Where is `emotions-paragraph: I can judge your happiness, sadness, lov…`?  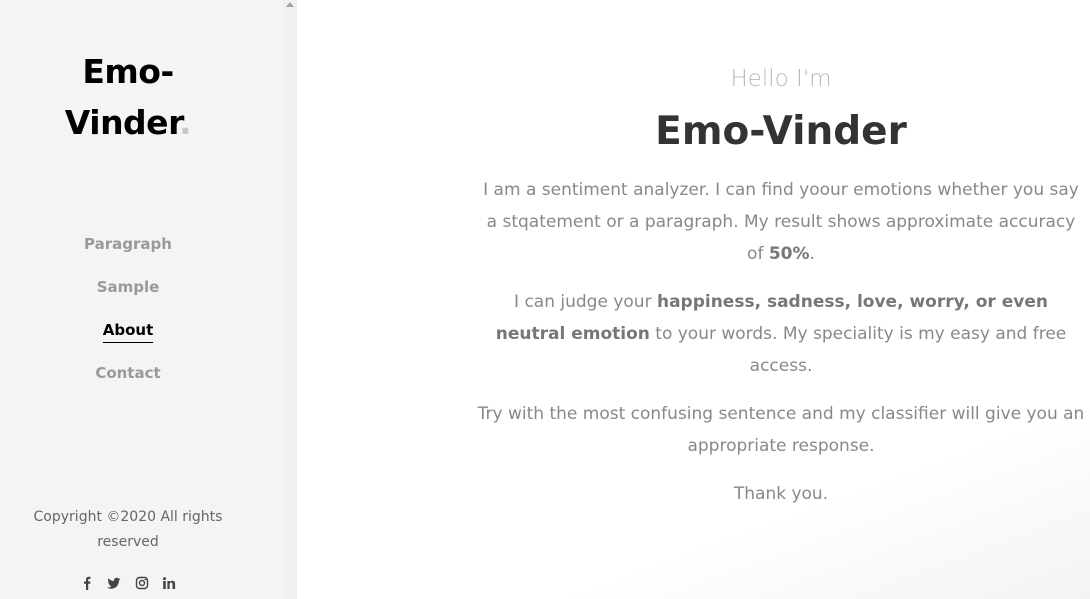 emotions-paragraph: I can judge your happiness, sadness, lov… is located at coordinates (781, 334).